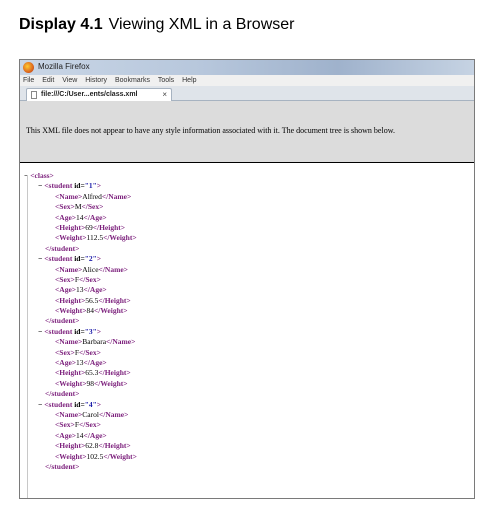 The image size is (490, 508). What do you see at coordinates (247, 207) in the screenshot?
I see `field-row-sex: <Sex>M</Sex>` at bounding box center [247, 207].